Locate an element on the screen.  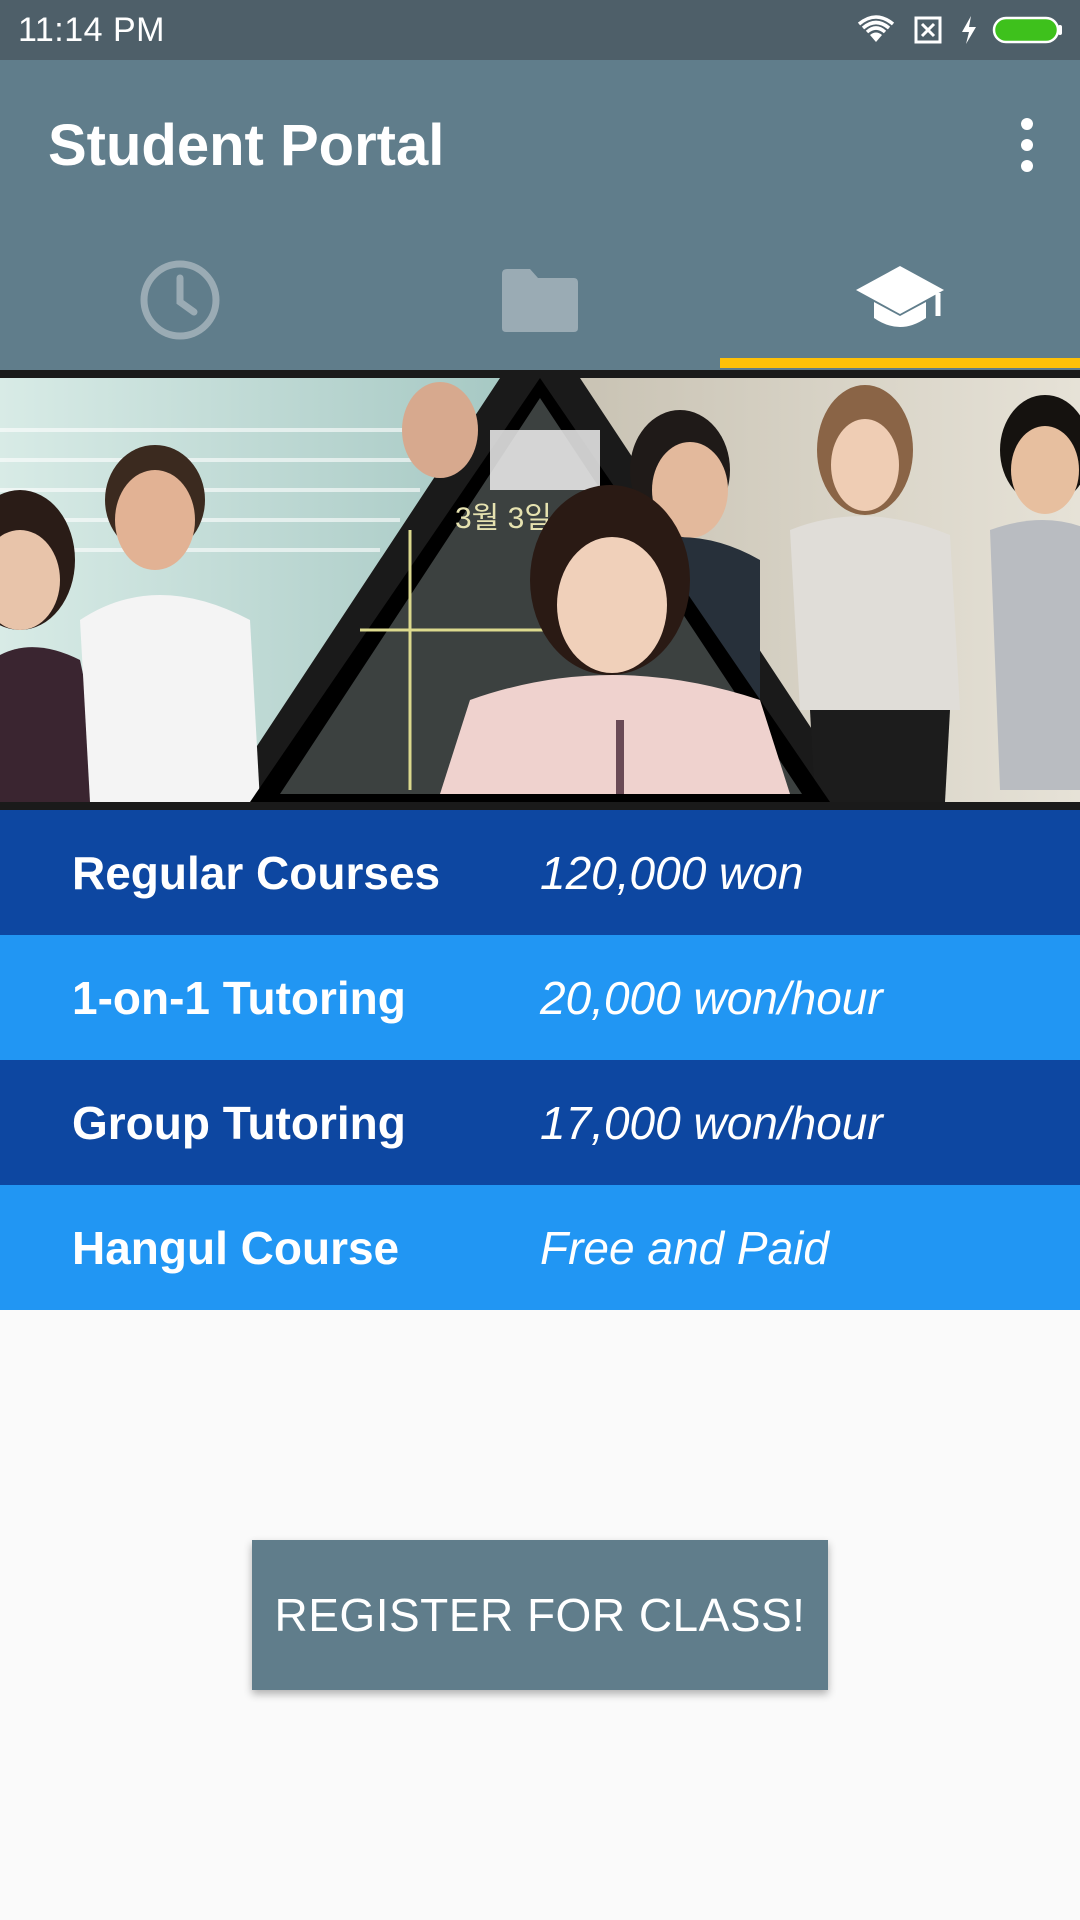
tab-history is located at coordinates (180, 300).